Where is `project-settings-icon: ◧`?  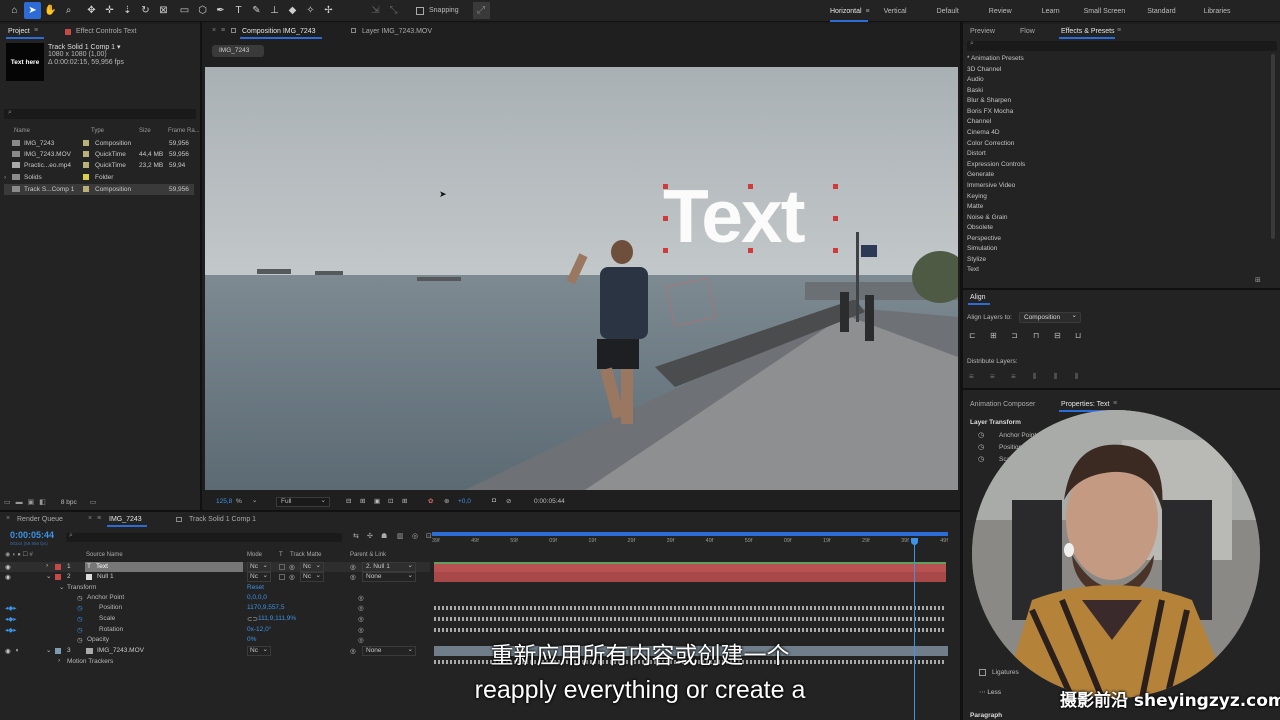 project-settings-icon: ◧ is located at coordinates (42, 502).